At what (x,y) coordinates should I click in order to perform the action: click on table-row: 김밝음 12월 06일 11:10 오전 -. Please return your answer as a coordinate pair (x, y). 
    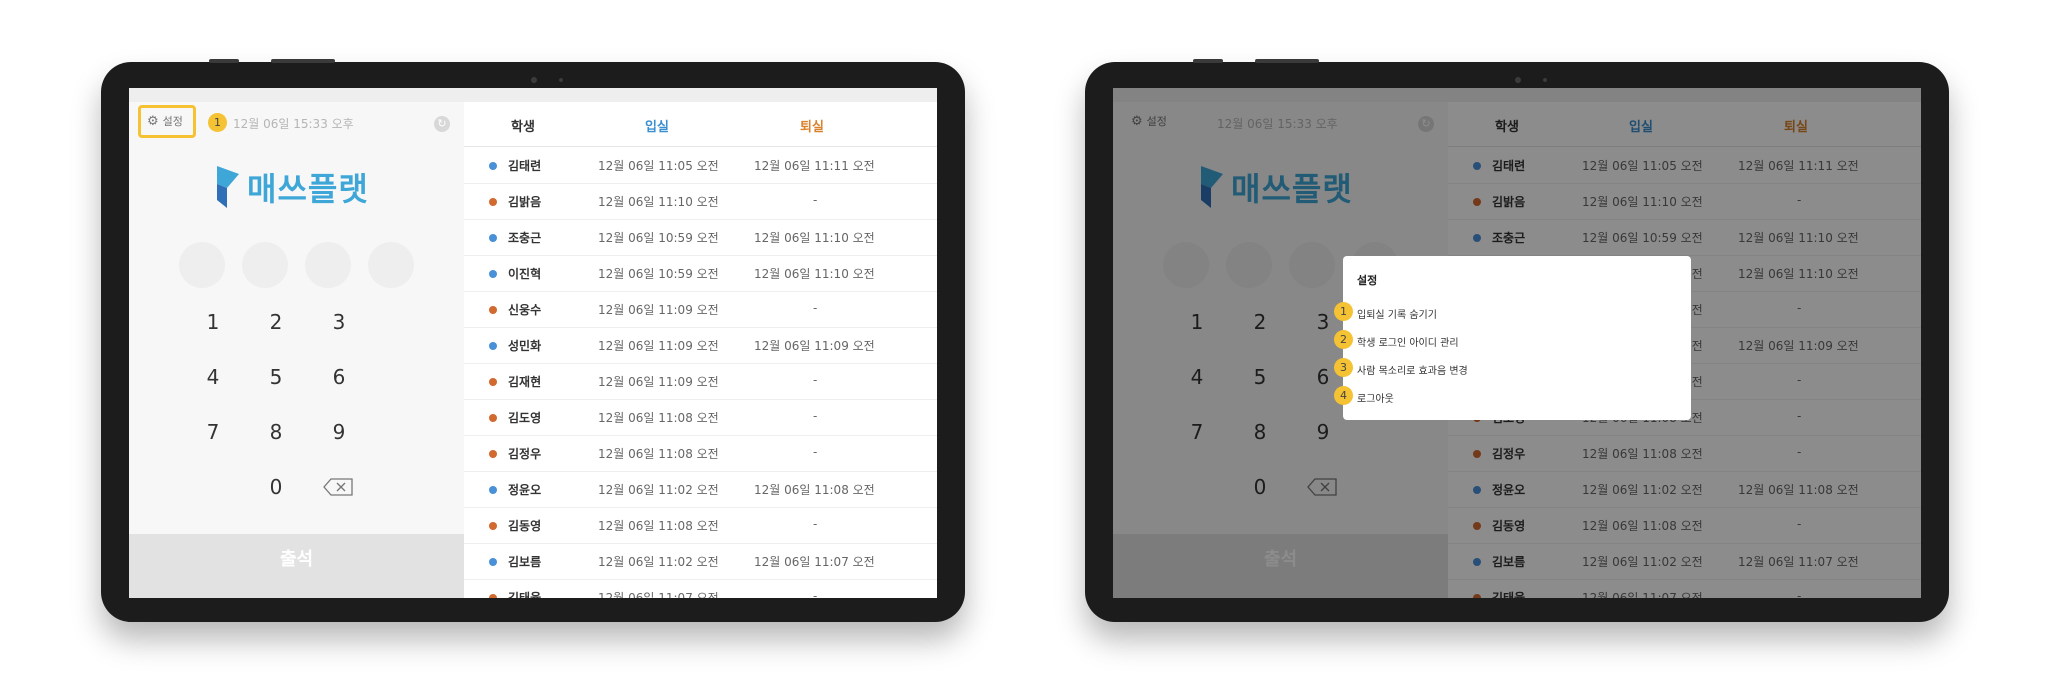
    Looking at the image, I should click on (700, 201).